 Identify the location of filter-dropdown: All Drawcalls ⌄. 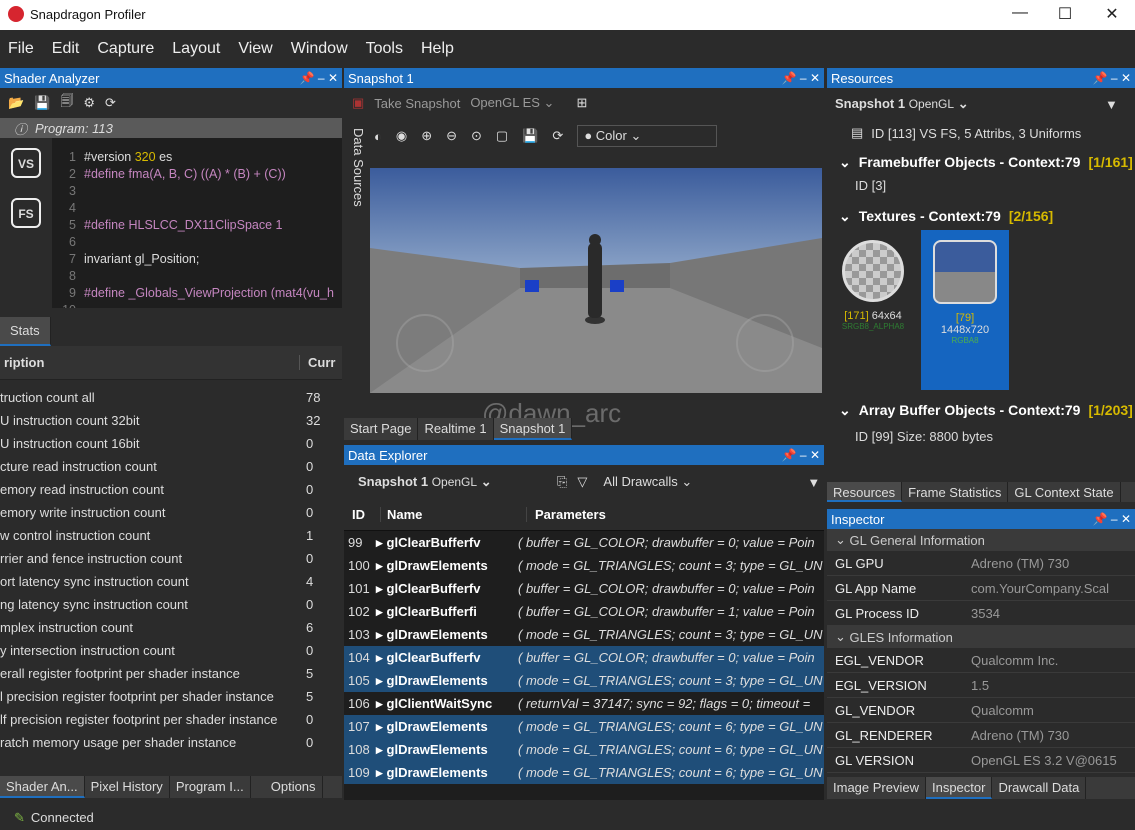
(677, 482).